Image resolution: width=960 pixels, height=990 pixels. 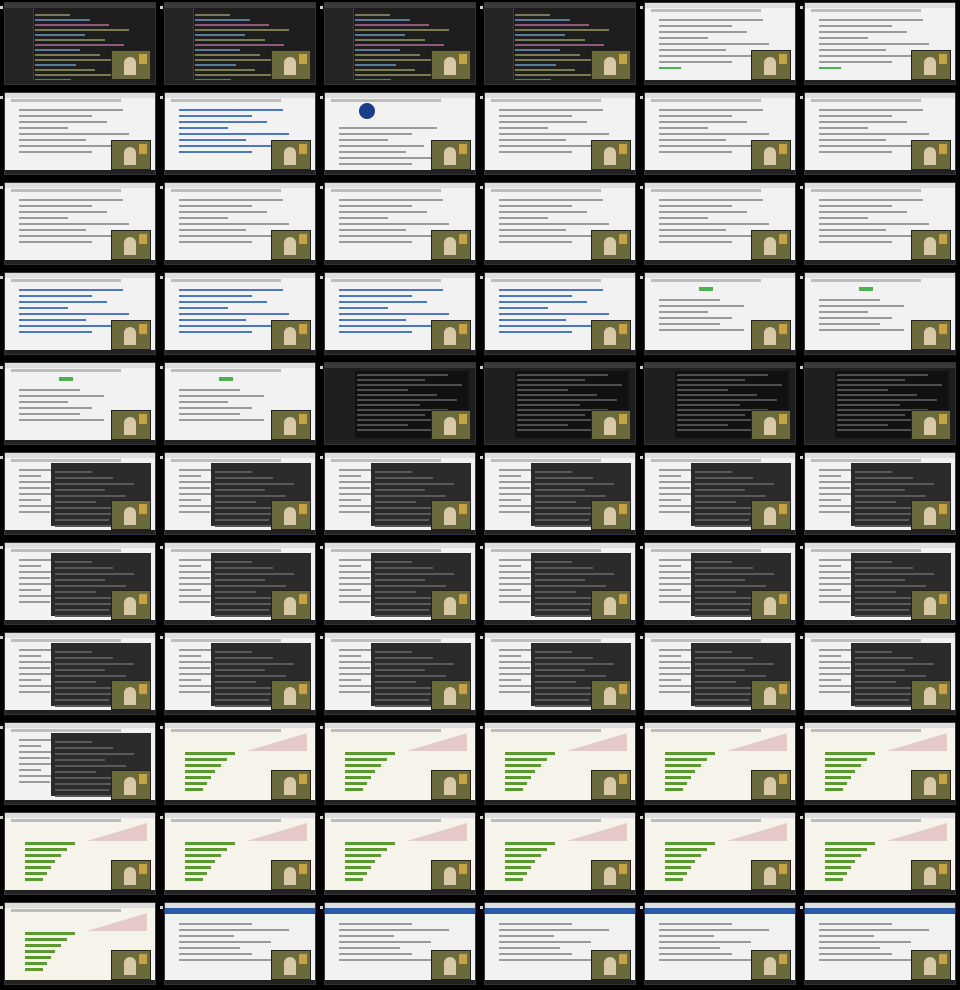 I want to click on wall-poster, so click(x=623, y=419).